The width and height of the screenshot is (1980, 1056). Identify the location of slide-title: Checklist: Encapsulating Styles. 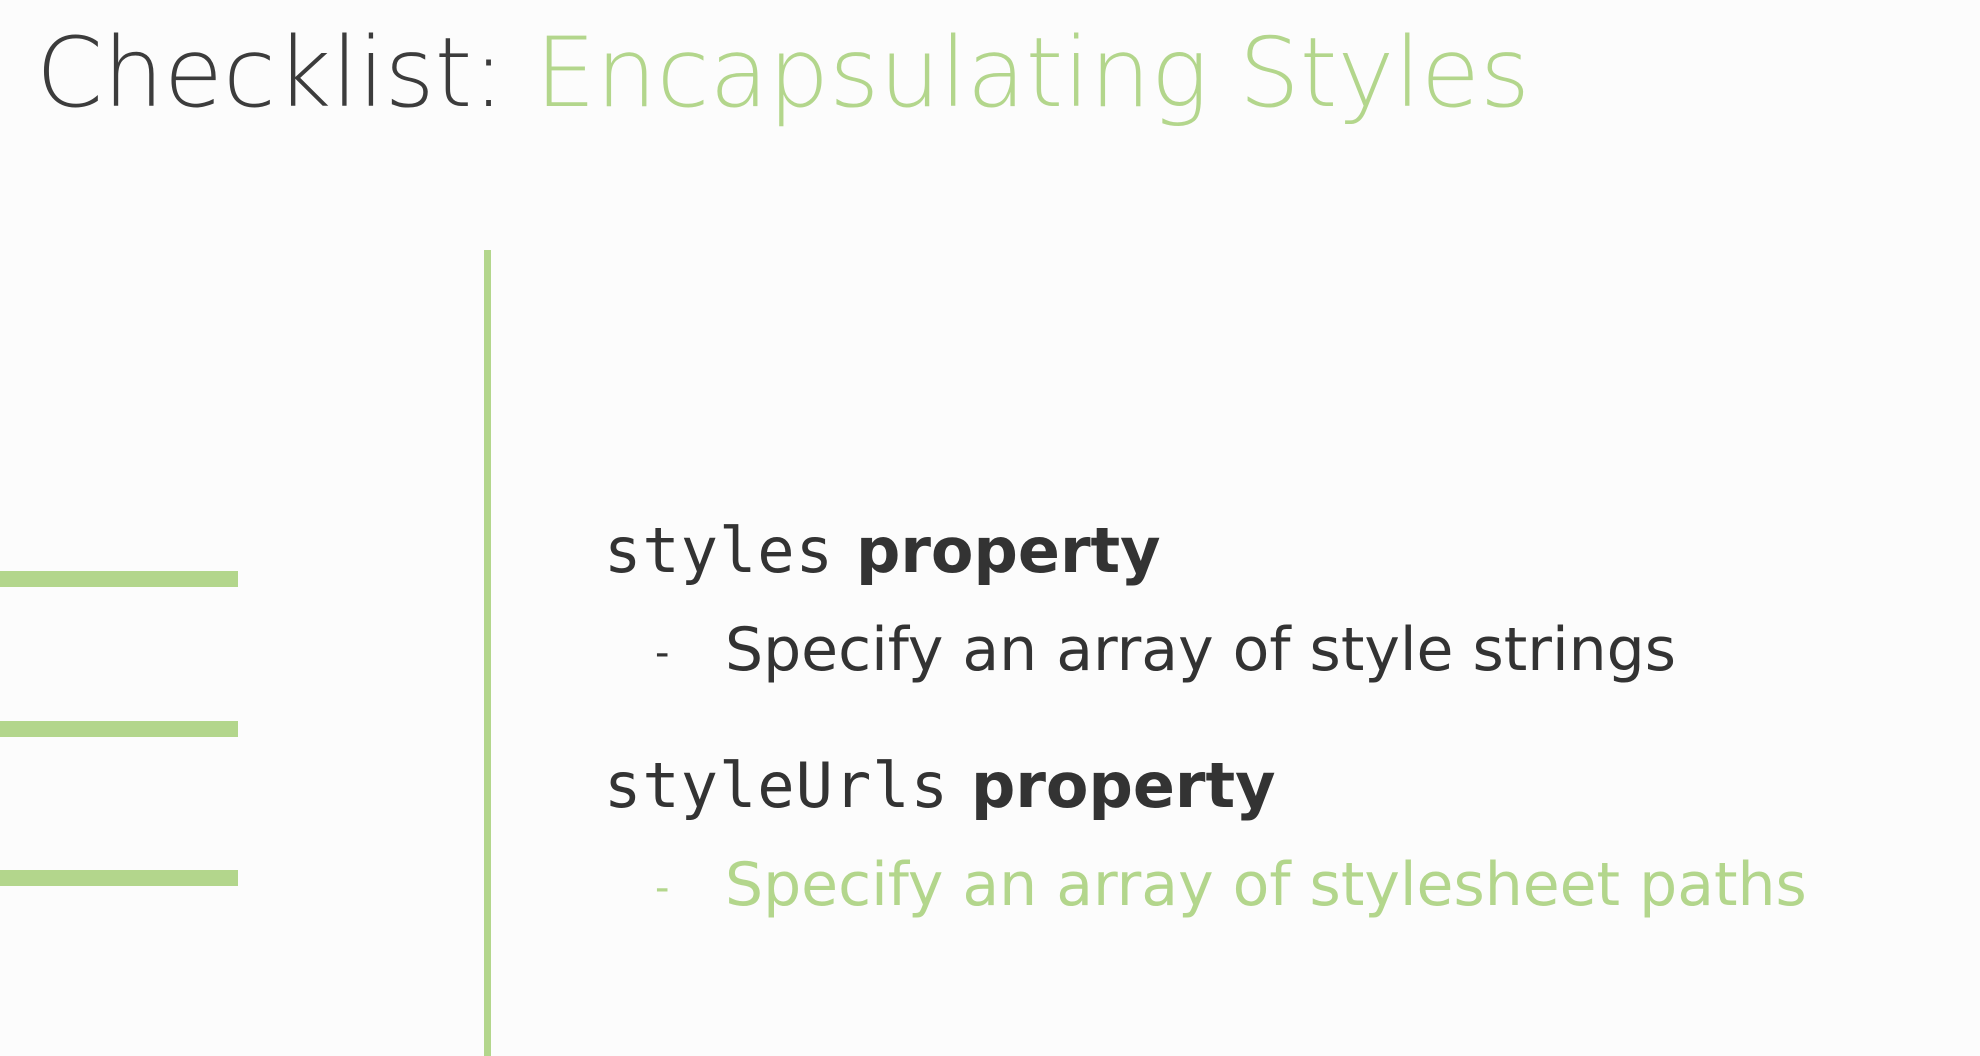
(783, 73).